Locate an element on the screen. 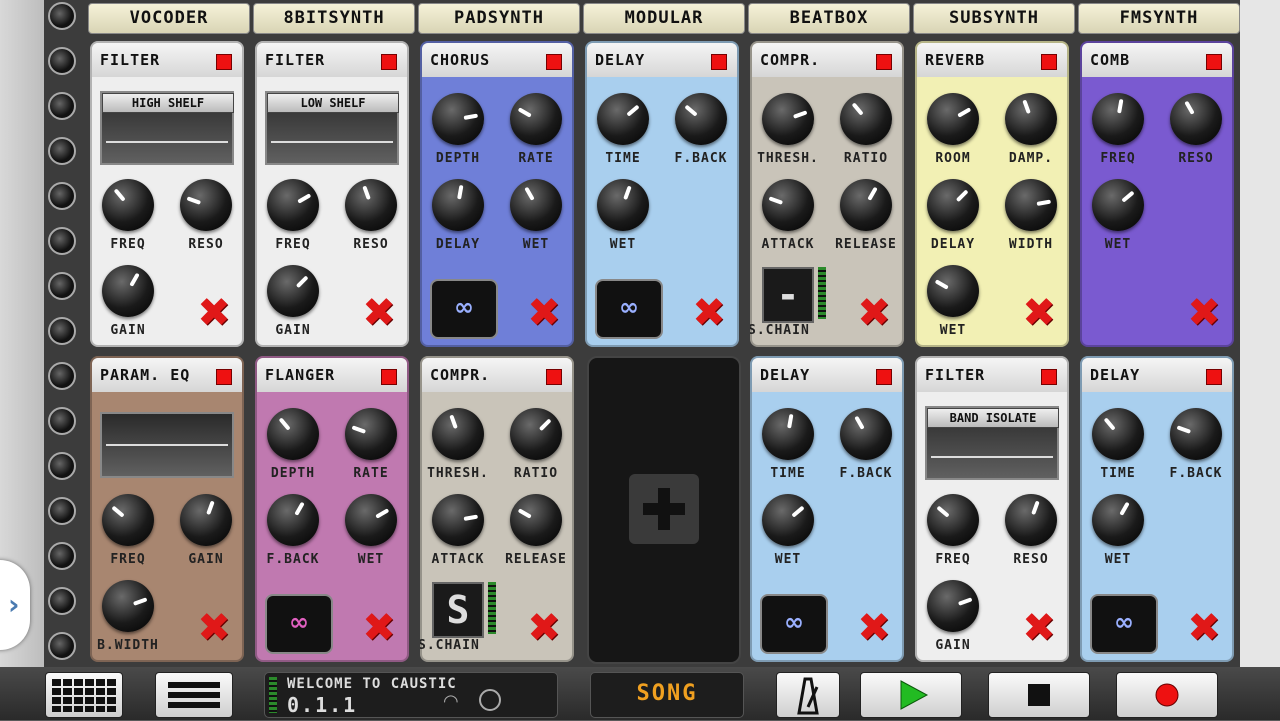 The image size is (1280, 721). knob-label: F.BACK is located at coordinates (1196, 473).